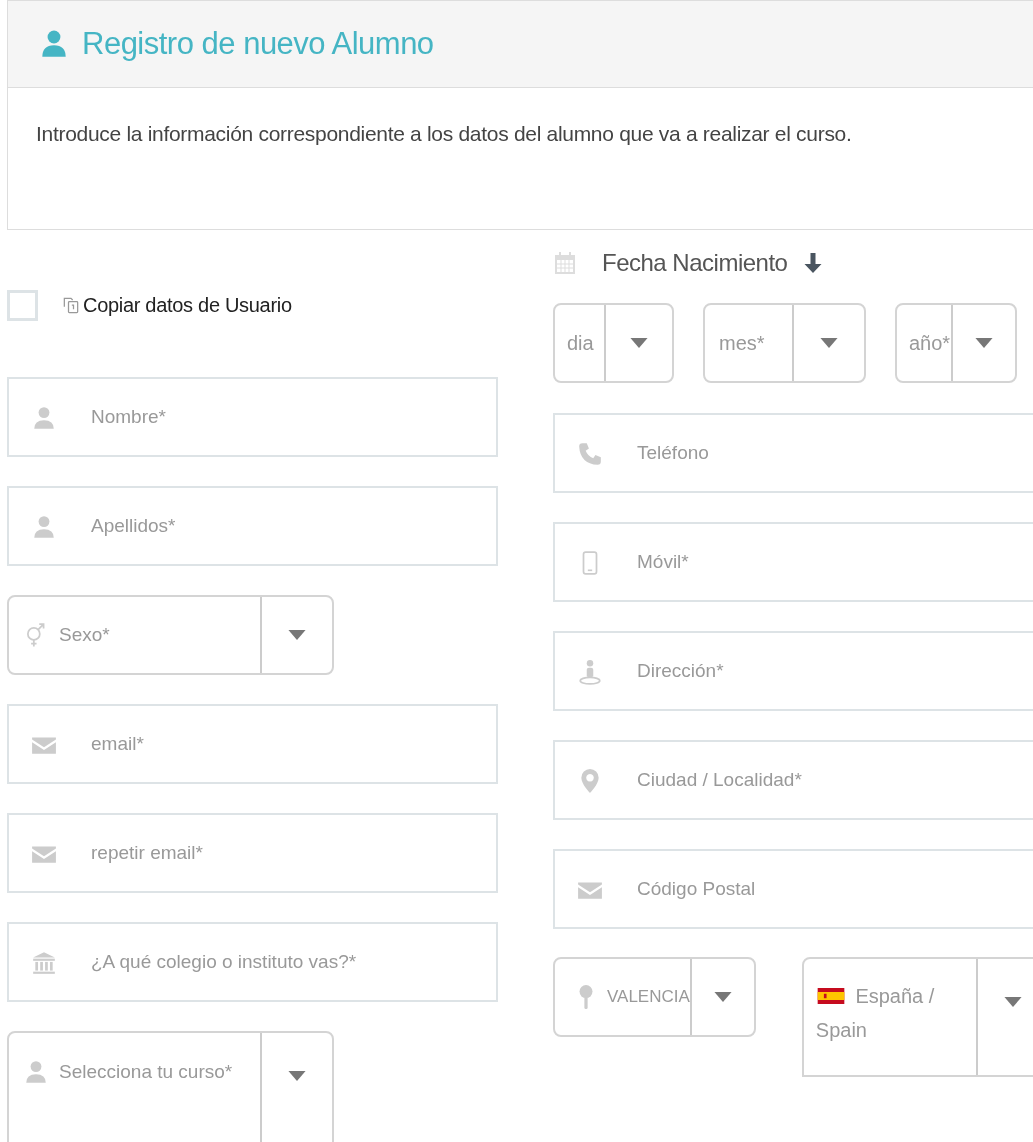 This screenshot has height=1142, width=1033. I want to click on copy-icon, so click(71, 305).